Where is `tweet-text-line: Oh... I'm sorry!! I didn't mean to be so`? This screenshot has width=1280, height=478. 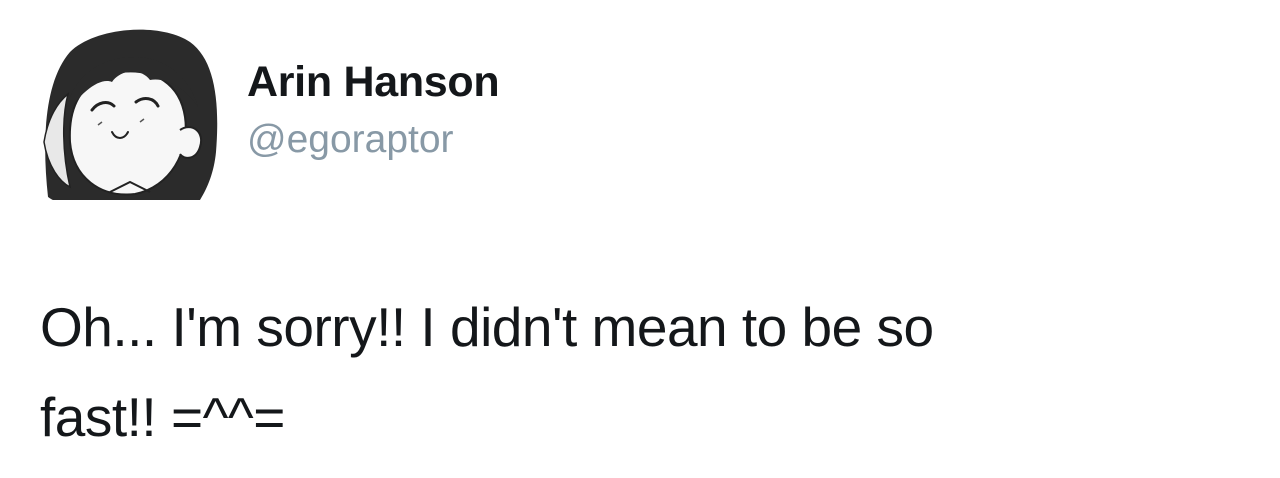
tweet-text-line: Oh... I'm sorry!! I didn't mean to be so is located at coordinates (487, 327).